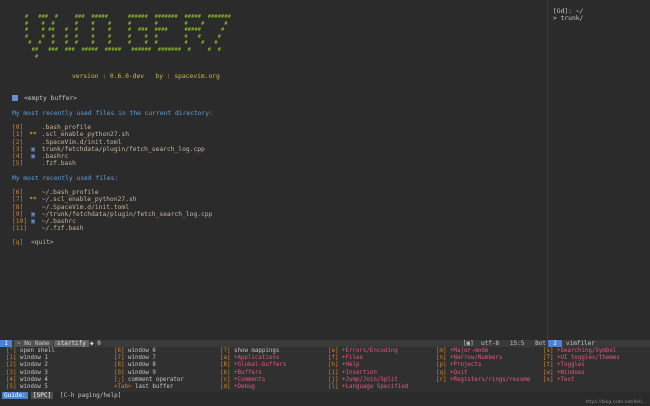 Image resolution: width=650 pixels, height=406 pixels. I want to click on guide-item: [b] +Buffers, so click(253, 373).